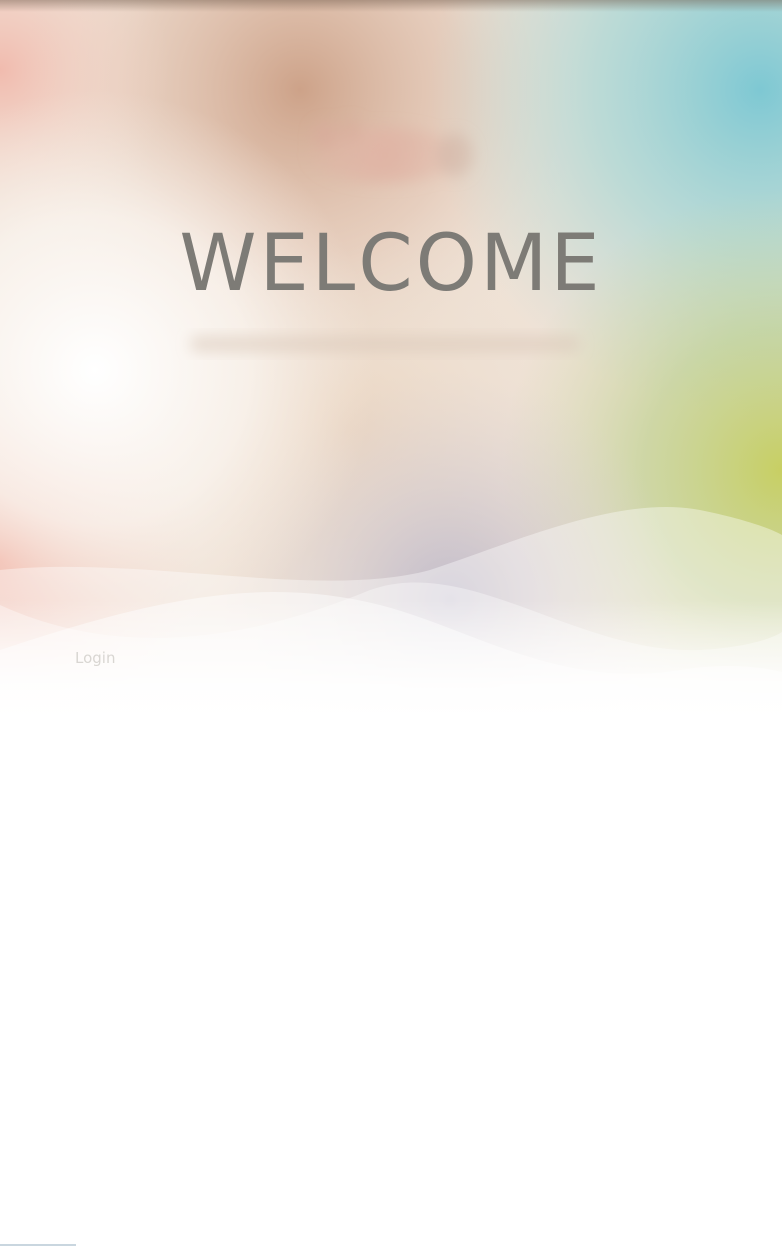  I want to click on top-shadow, so click(391, 6).